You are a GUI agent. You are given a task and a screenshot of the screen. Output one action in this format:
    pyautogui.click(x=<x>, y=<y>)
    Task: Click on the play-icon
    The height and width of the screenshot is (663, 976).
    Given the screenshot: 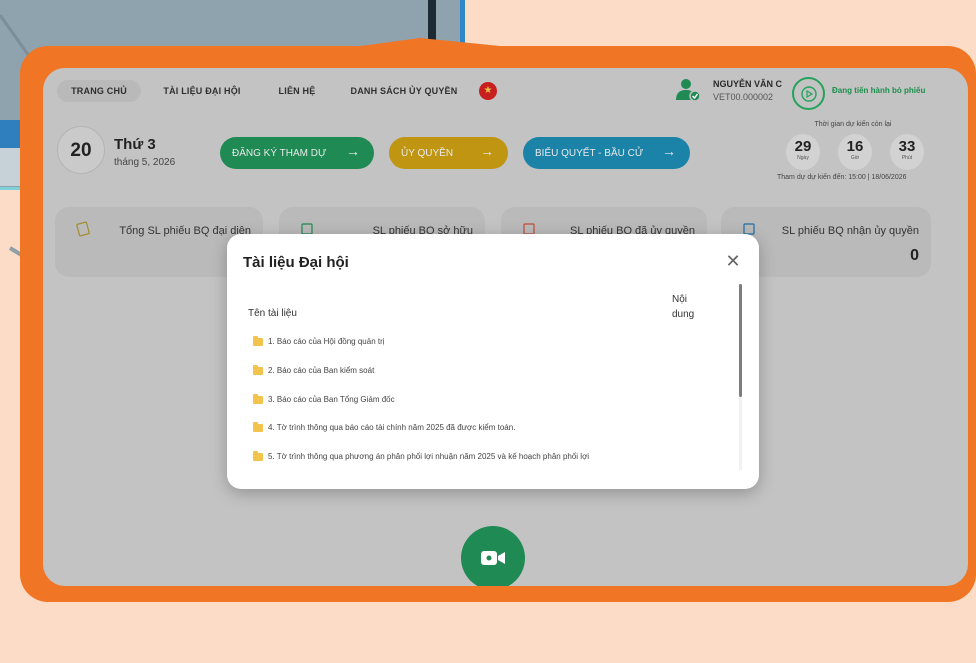 What is the action you would take?
    pyautogui.click(x=808, y=93)
    